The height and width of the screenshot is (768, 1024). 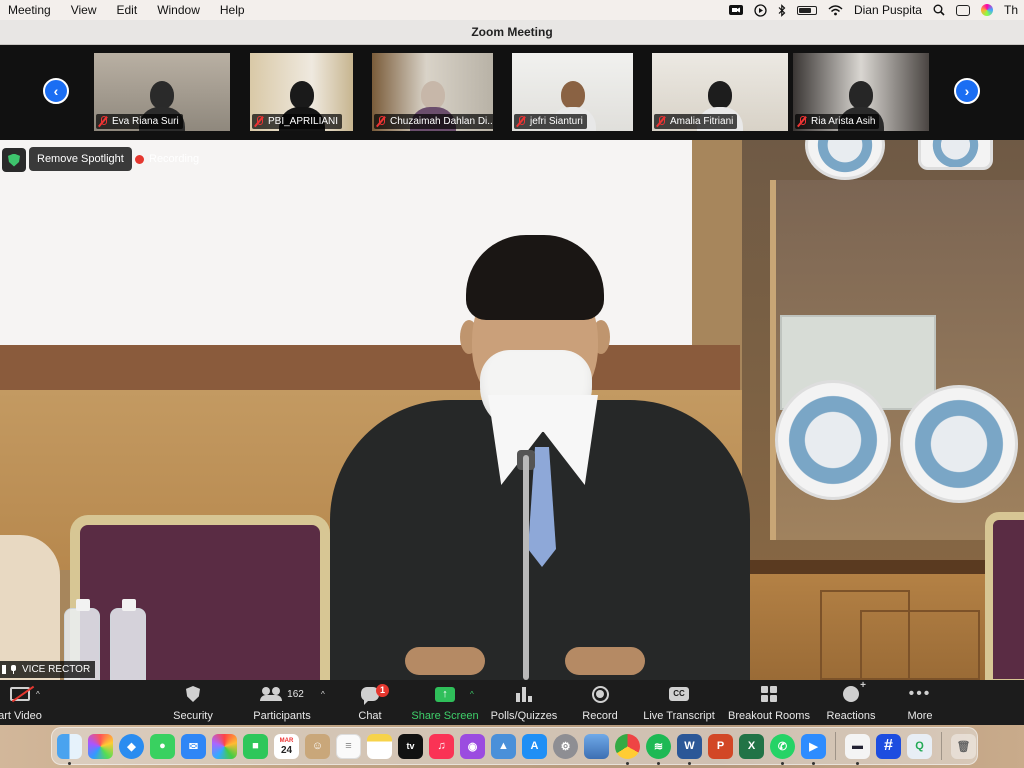 What do you see at coordinates (20, 694) in the screenshot?
I see `video-off-icon` at bounding box center [20, 694].